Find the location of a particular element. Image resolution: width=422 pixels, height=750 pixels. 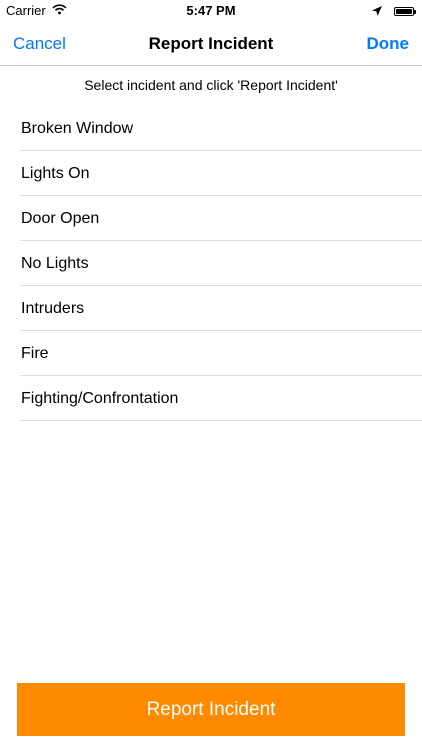

cancel-button: Cancel is located at coordinates (39, 44).